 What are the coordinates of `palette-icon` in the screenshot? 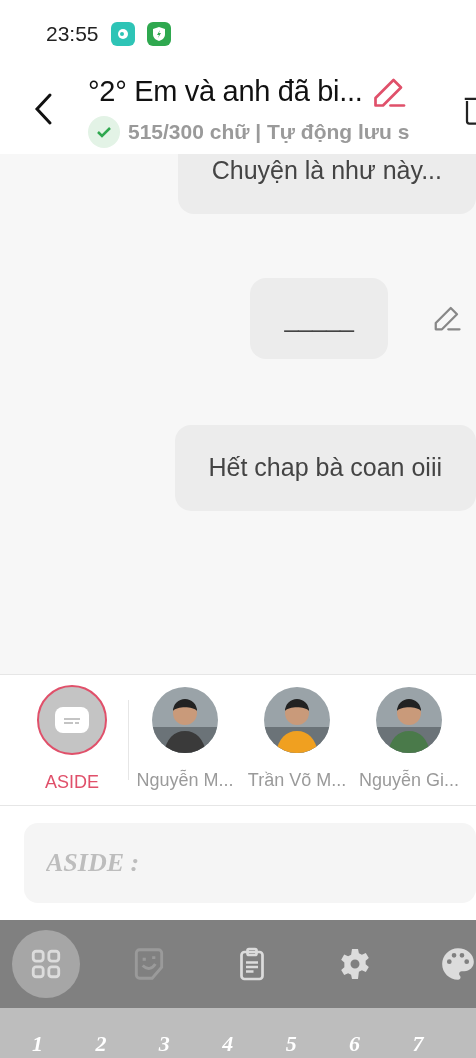 It's located at (457, 964).